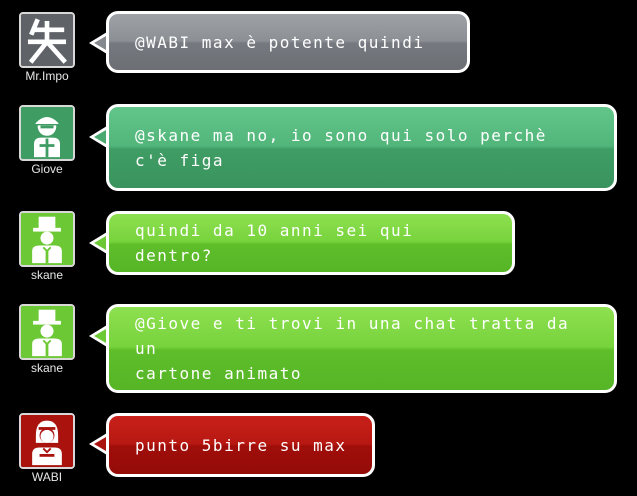 This screenshot has height=496, width=637. I want to click on message-bubble: @WABI max è potente quindi, so click(288, 42).